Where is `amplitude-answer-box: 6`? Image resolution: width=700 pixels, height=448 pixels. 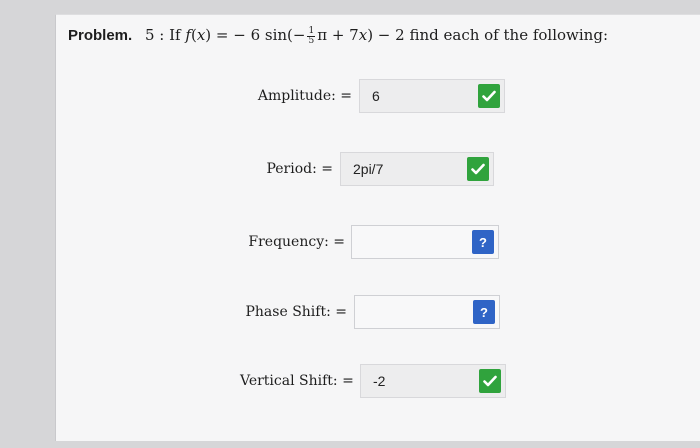 amplitude-answer-box: 6 is located at coordinates (432, 96).